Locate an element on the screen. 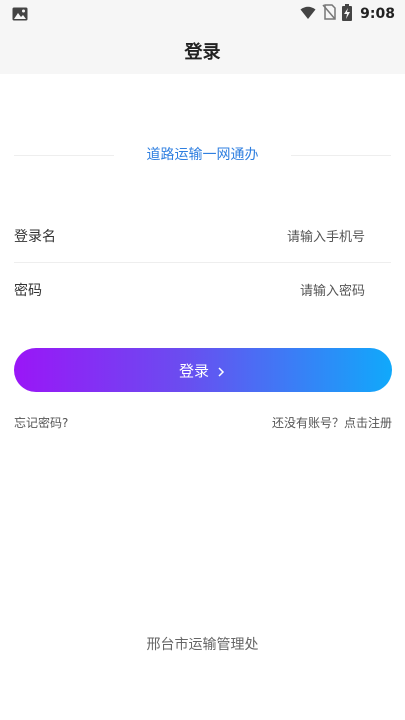  login-button: 登录 is located at coordinates (203, 370).